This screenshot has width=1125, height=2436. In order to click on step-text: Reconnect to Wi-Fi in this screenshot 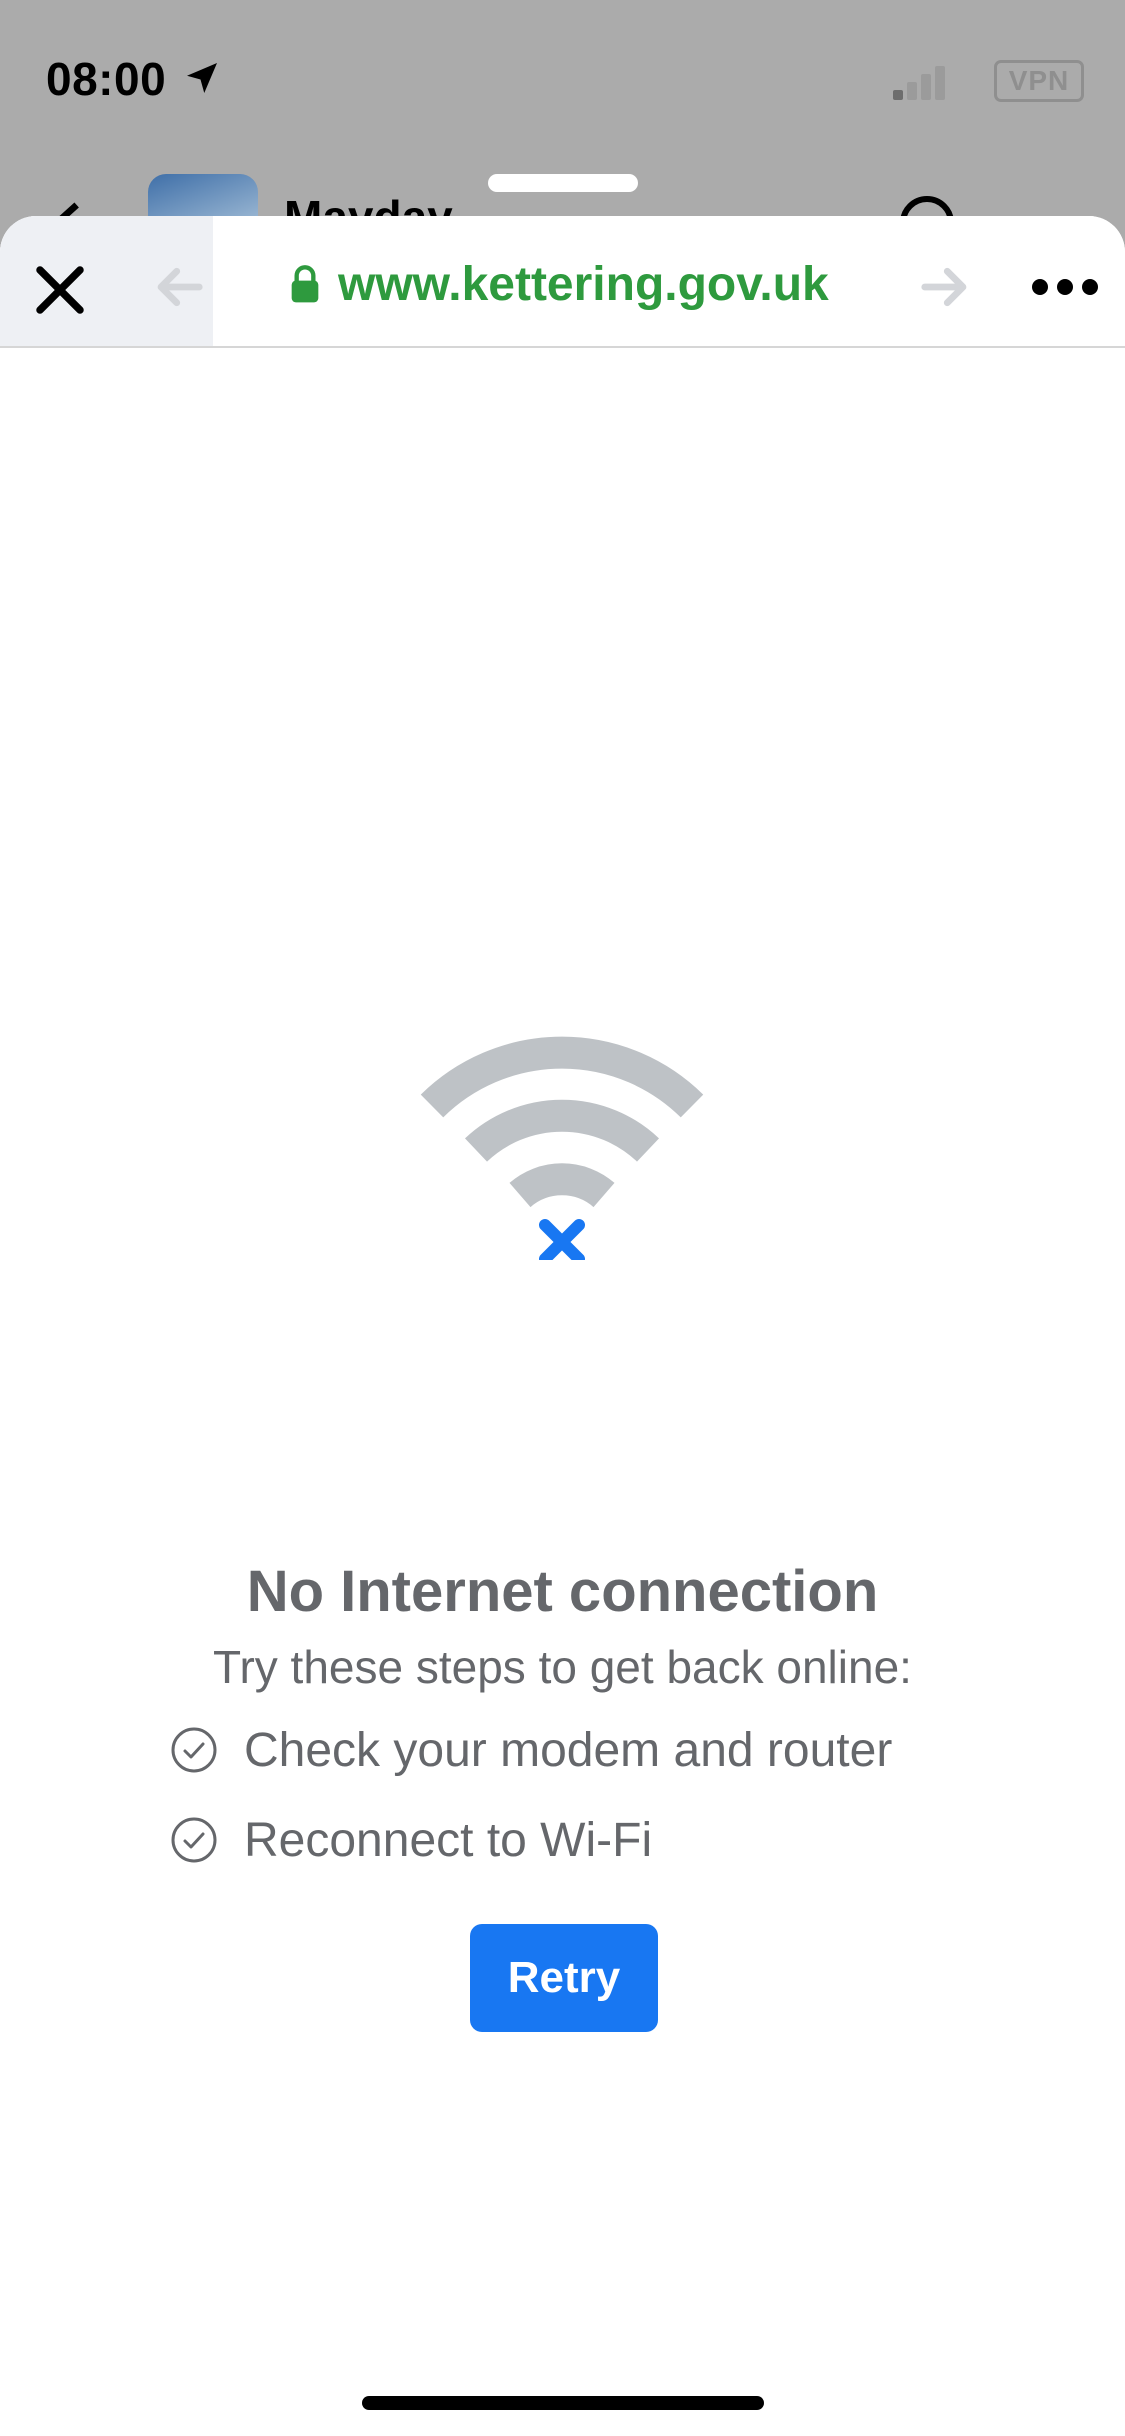, I will do `click(448, 1840)`.